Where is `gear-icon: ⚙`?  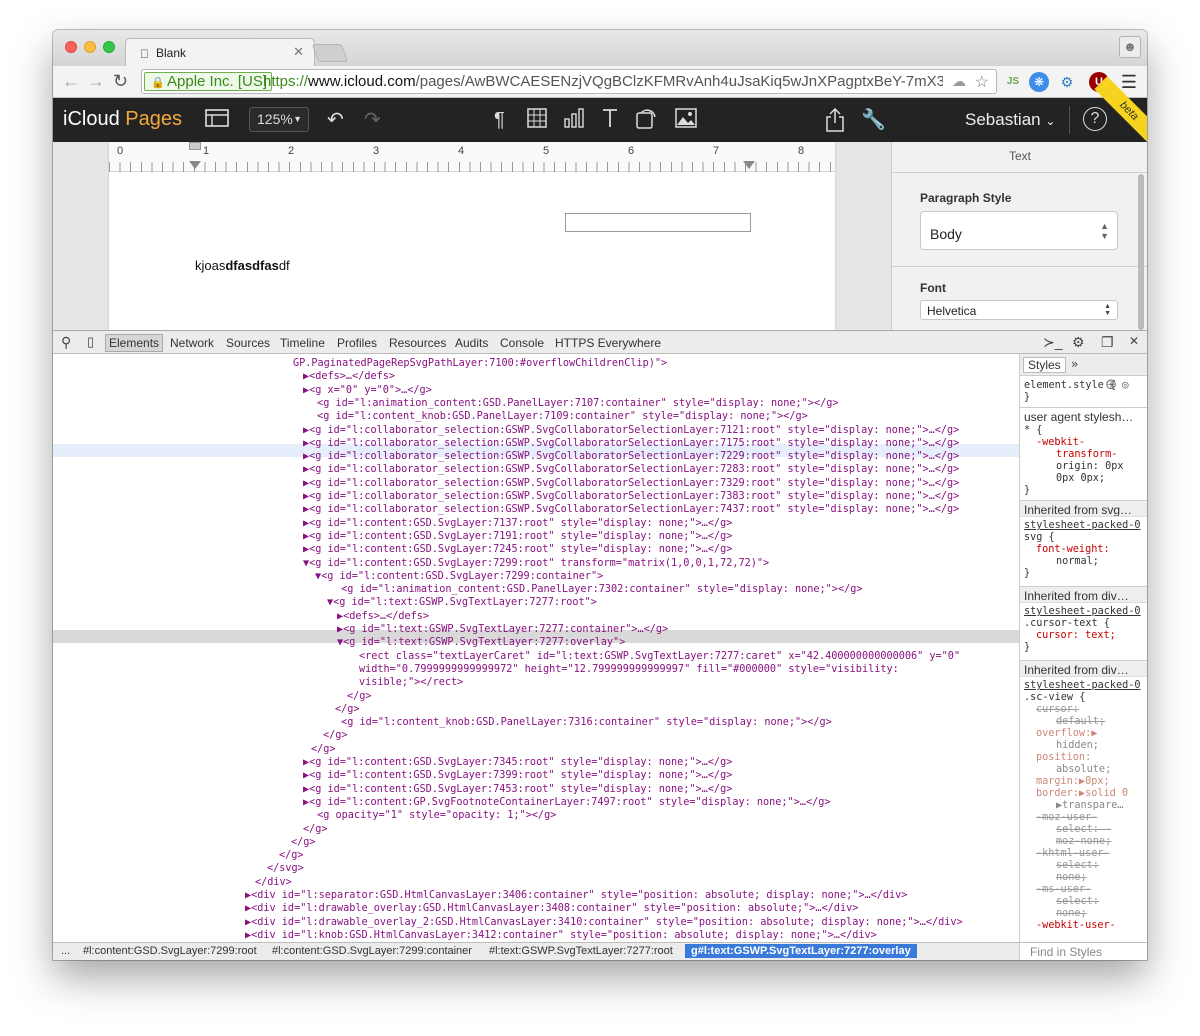
gear-icon: ⚙ is located at coordinates (1078, 342).